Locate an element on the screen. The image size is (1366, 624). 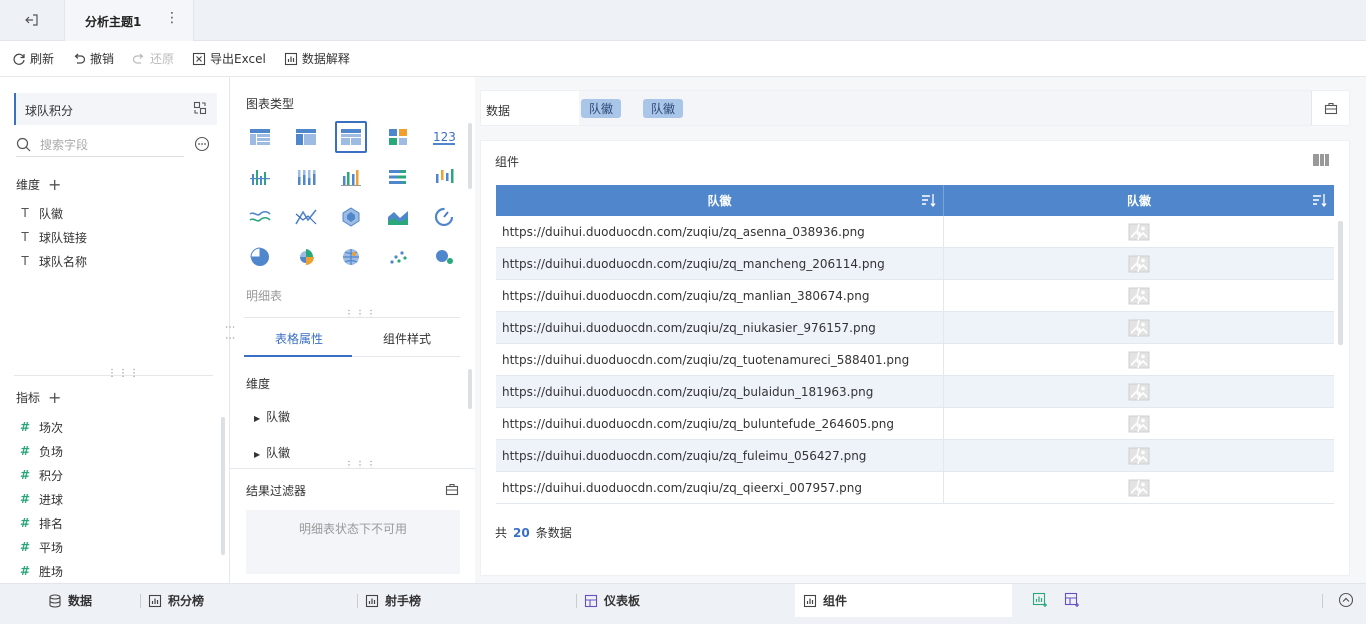
svg-text: 123 is located at coordinates (444, 137).